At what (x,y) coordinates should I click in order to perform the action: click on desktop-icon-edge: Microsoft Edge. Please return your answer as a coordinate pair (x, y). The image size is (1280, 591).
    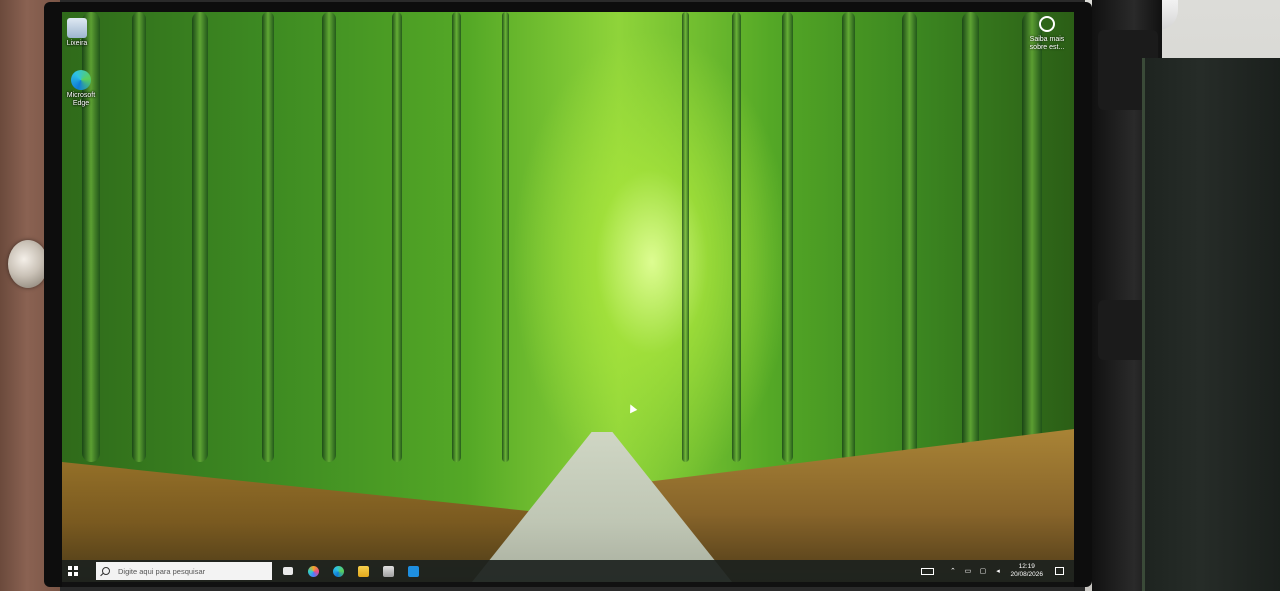
    Looking at the image, I should click on (83, 89).